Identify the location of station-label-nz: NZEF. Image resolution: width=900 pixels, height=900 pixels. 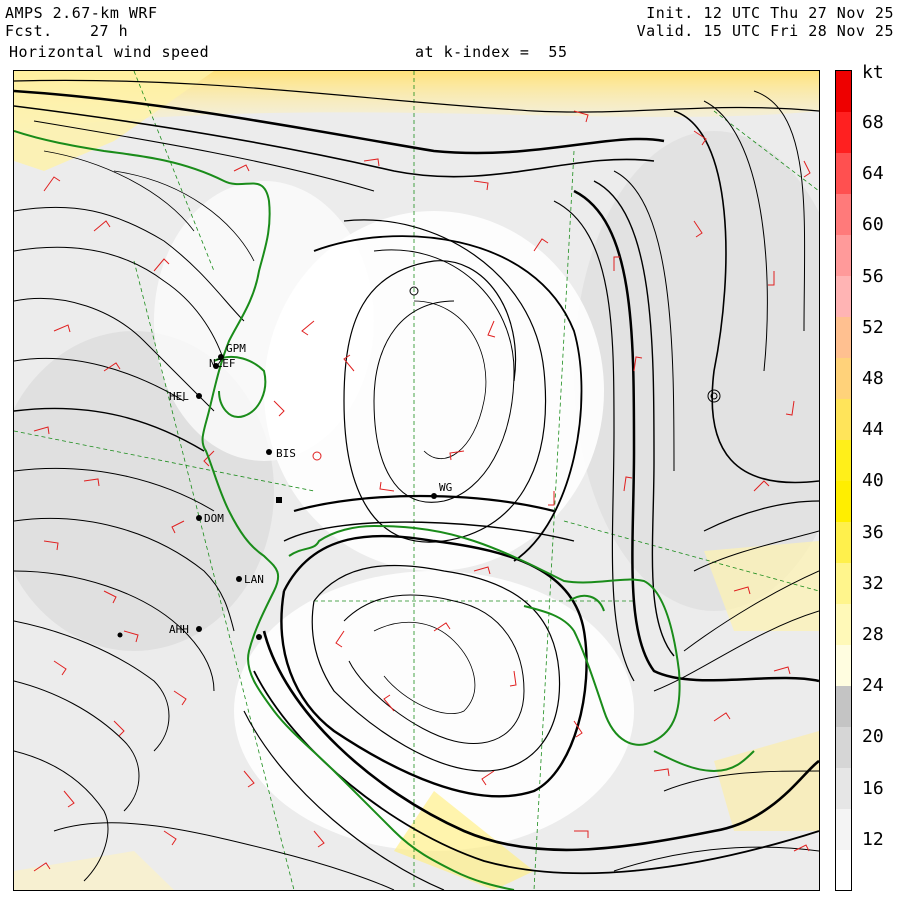
(222, 363).